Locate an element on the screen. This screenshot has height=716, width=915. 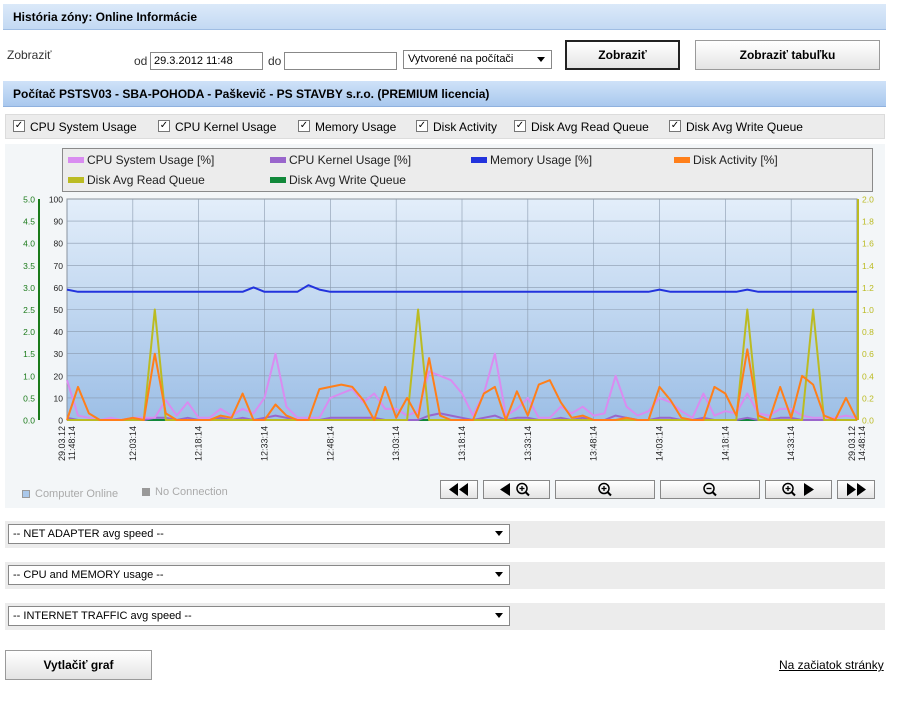
legend-label: Memory Usage [%] is located at coordinates (541, 160).